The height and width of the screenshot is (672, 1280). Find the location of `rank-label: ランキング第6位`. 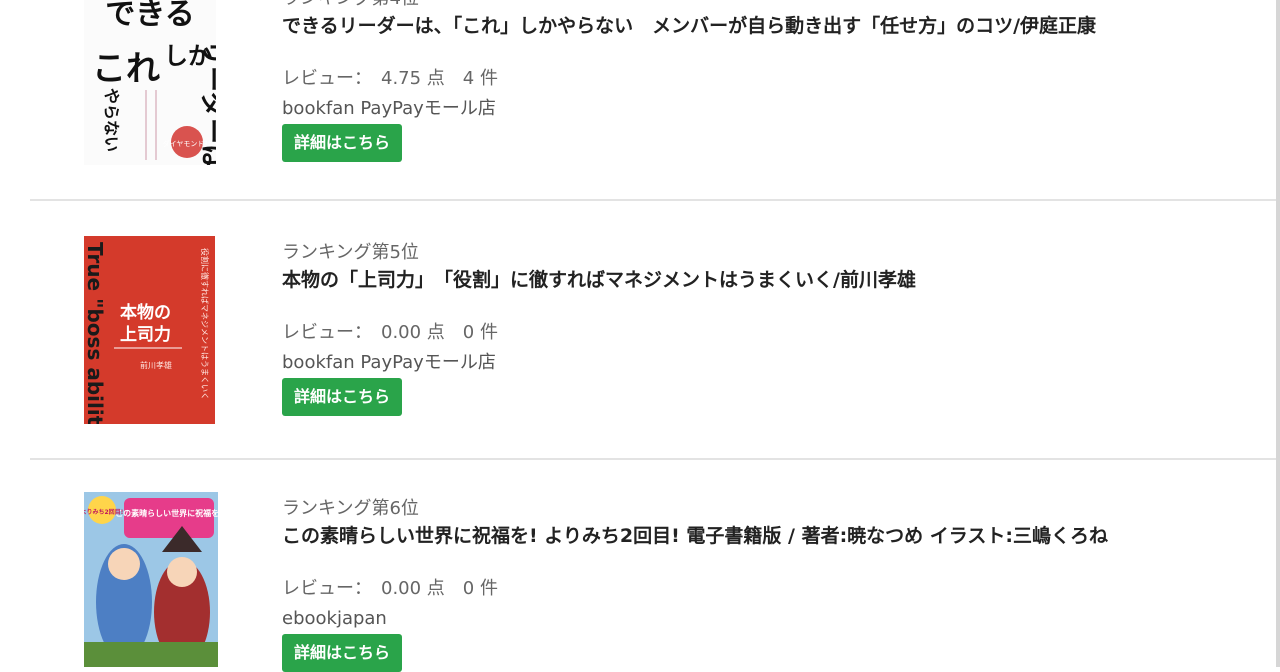

rank-label: ランキング第6位 is located at coordinates (350, 508).